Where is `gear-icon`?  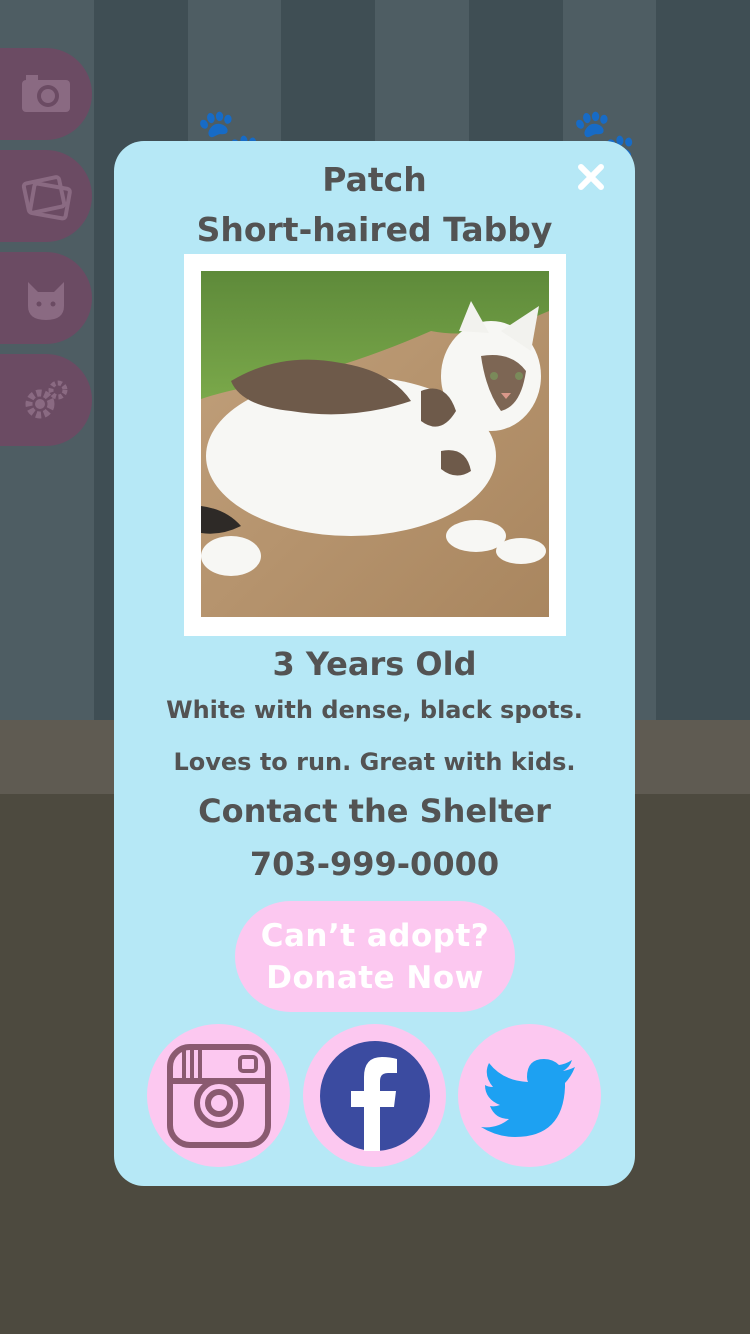 gear-icon is located at coordinates (46, 399).